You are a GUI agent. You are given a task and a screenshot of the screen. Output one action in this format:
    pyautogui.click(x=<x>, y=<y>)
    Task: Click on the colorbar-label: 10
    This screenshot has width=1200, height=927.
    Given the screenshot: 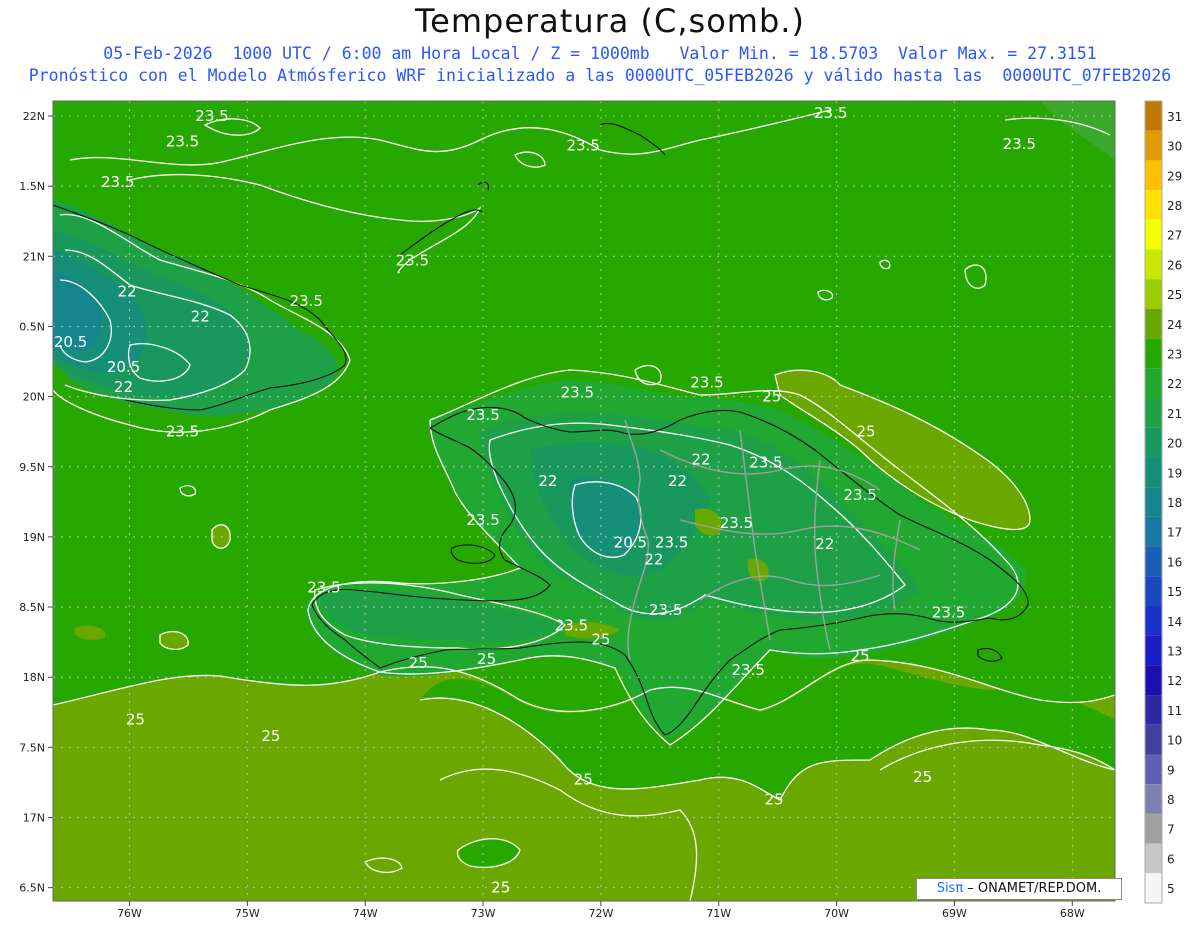 What is the action you would take?
    pyautogui.click(x=1174, y=741)
    